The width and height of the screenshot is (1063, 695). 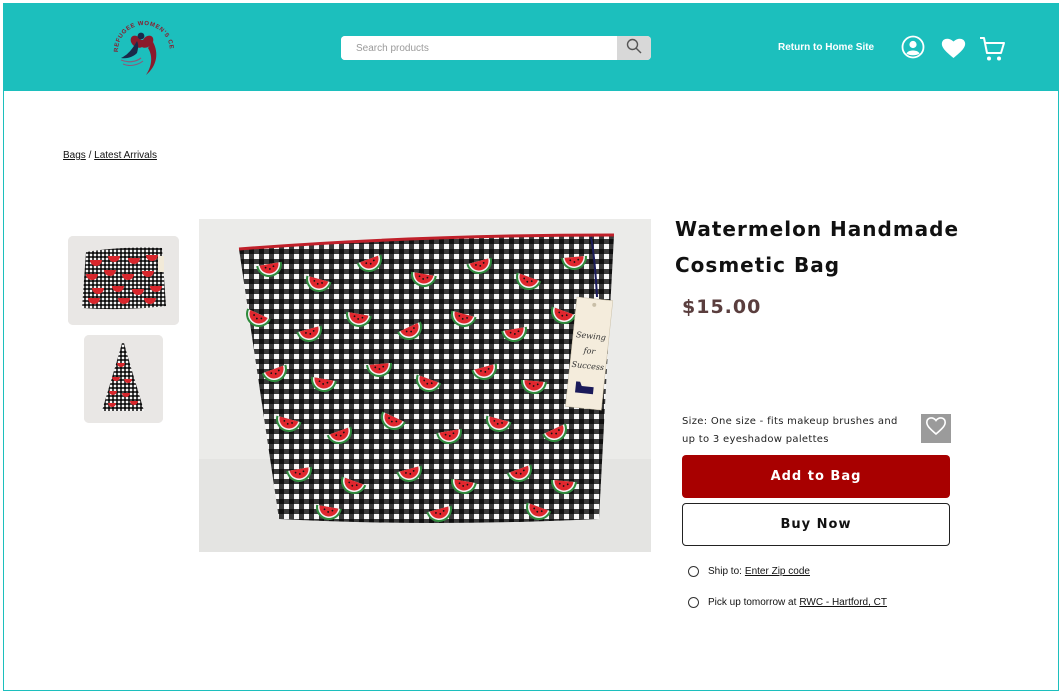 I want to click on pickup-location-link: RWC - Hartford, CT, so click(x=843, y=602).